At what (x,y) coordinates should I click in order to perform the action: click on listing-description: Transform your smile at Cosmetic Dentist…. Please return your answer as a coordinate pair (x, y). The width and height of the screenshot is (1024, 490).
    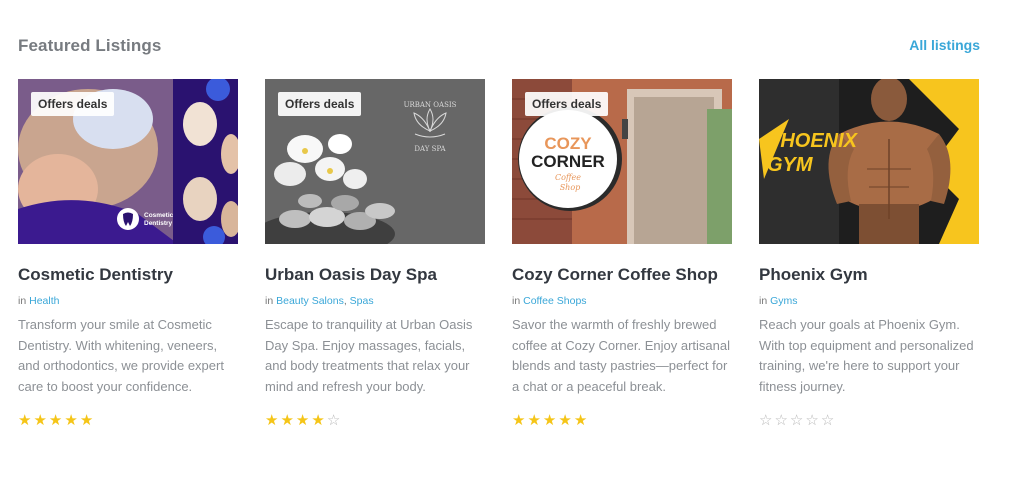
    Looking at the image, I should click on (121, 355).